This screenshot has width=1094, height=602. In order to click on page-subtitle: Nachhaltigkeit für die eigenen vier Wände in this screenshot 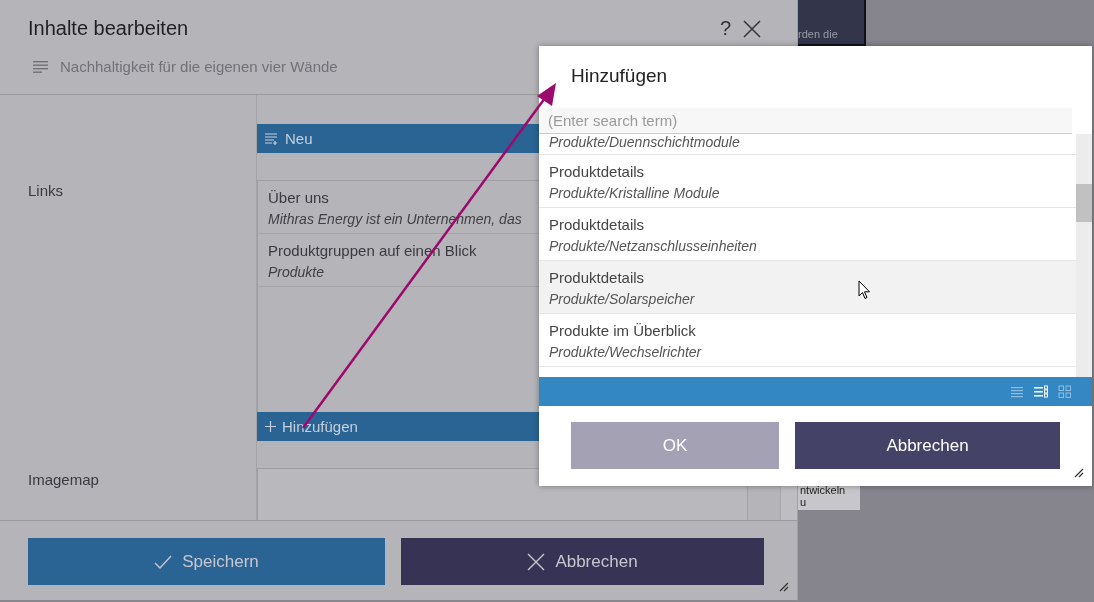, I will do `click(199, 66)`.